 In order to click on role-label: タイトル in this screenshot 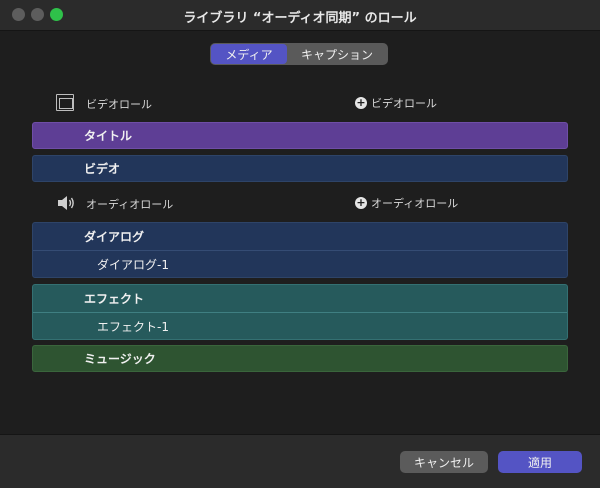, I will do `click(108, 136)`.